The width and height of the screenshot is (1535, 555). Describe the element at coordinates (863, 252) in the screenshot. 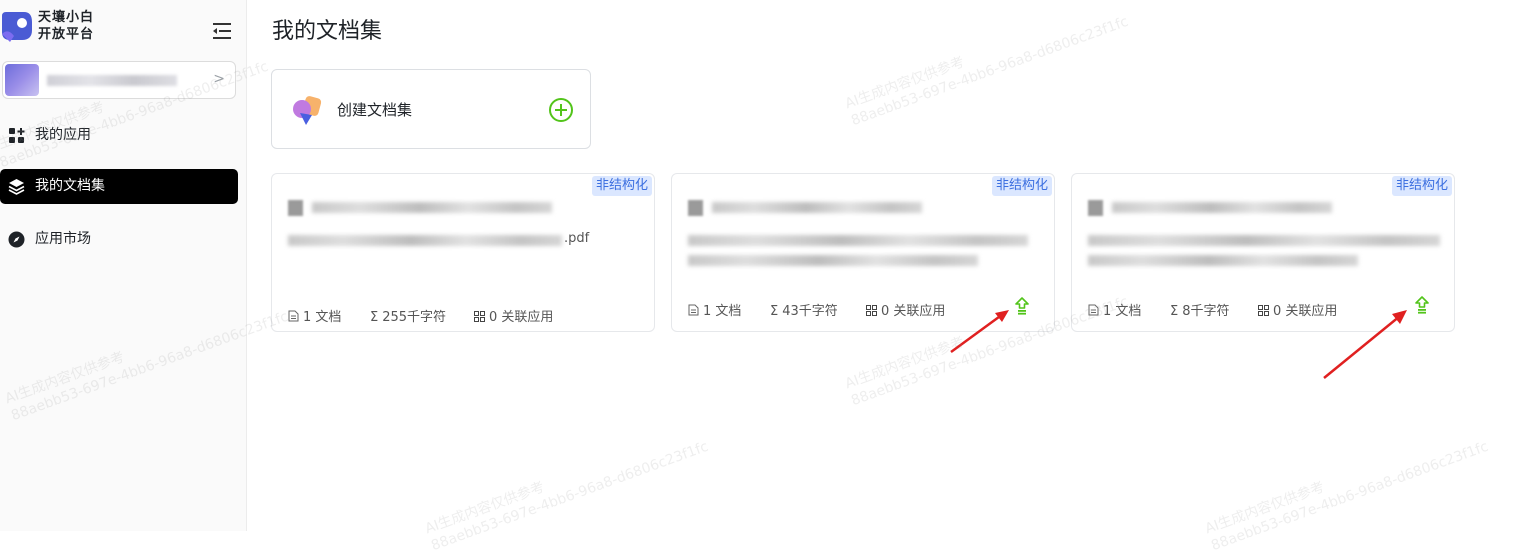

I see `doc-set-card: 非结构化 1 文档 Σ 43千字符 0 关联应用` at that location.